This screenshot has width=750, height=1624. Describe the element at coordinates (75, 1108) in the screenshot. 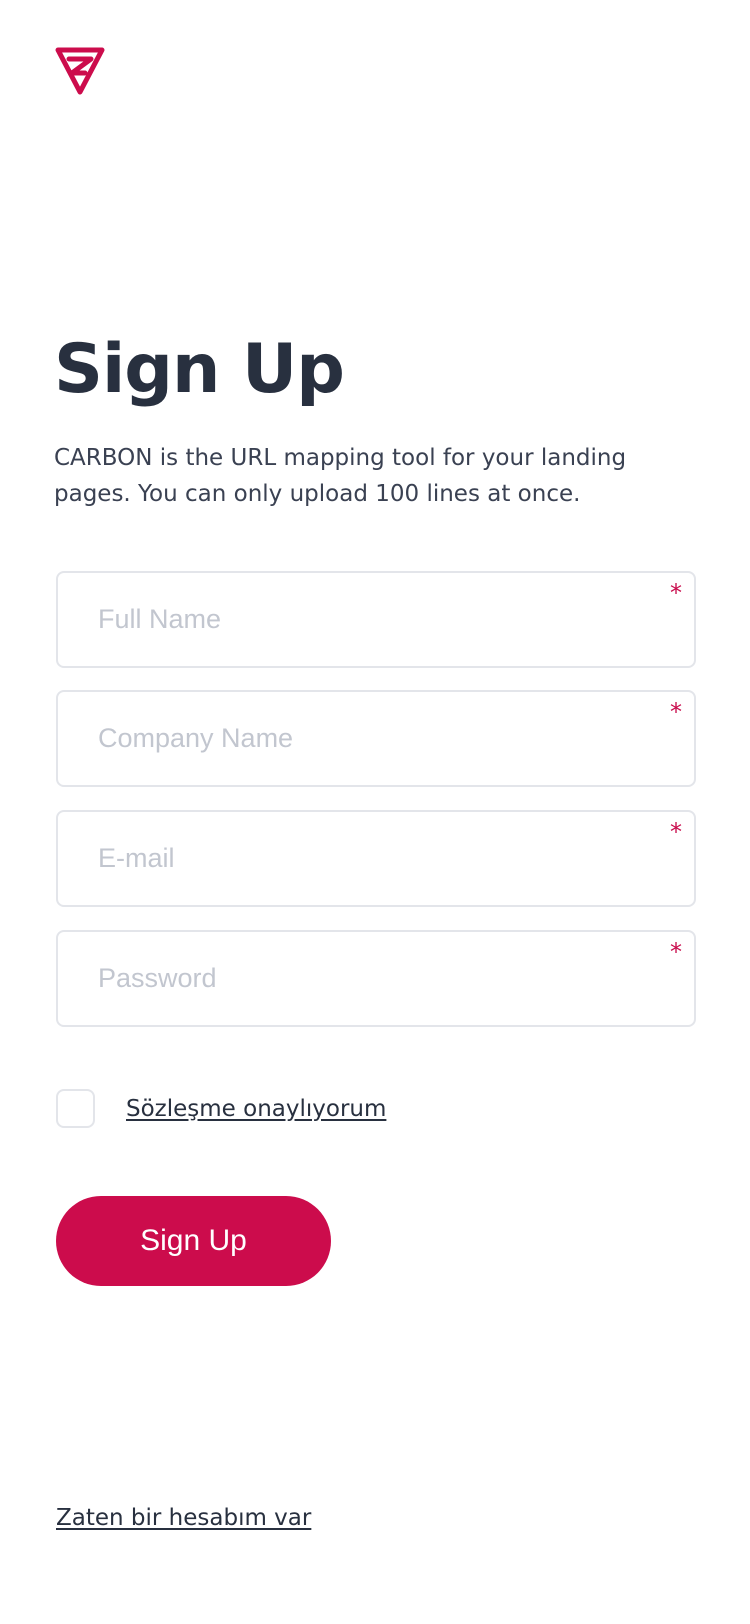

I see `agreement-checkbox` at that location.